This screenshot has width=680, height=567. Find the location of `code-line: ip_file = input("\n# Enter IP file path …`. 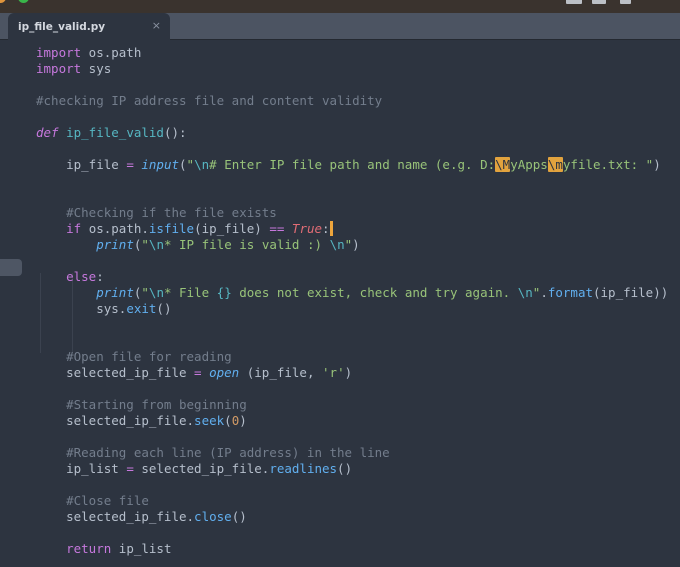

code-line: ip_file = input("\n# Enter IP file path … is located at coordinates (358, 165).